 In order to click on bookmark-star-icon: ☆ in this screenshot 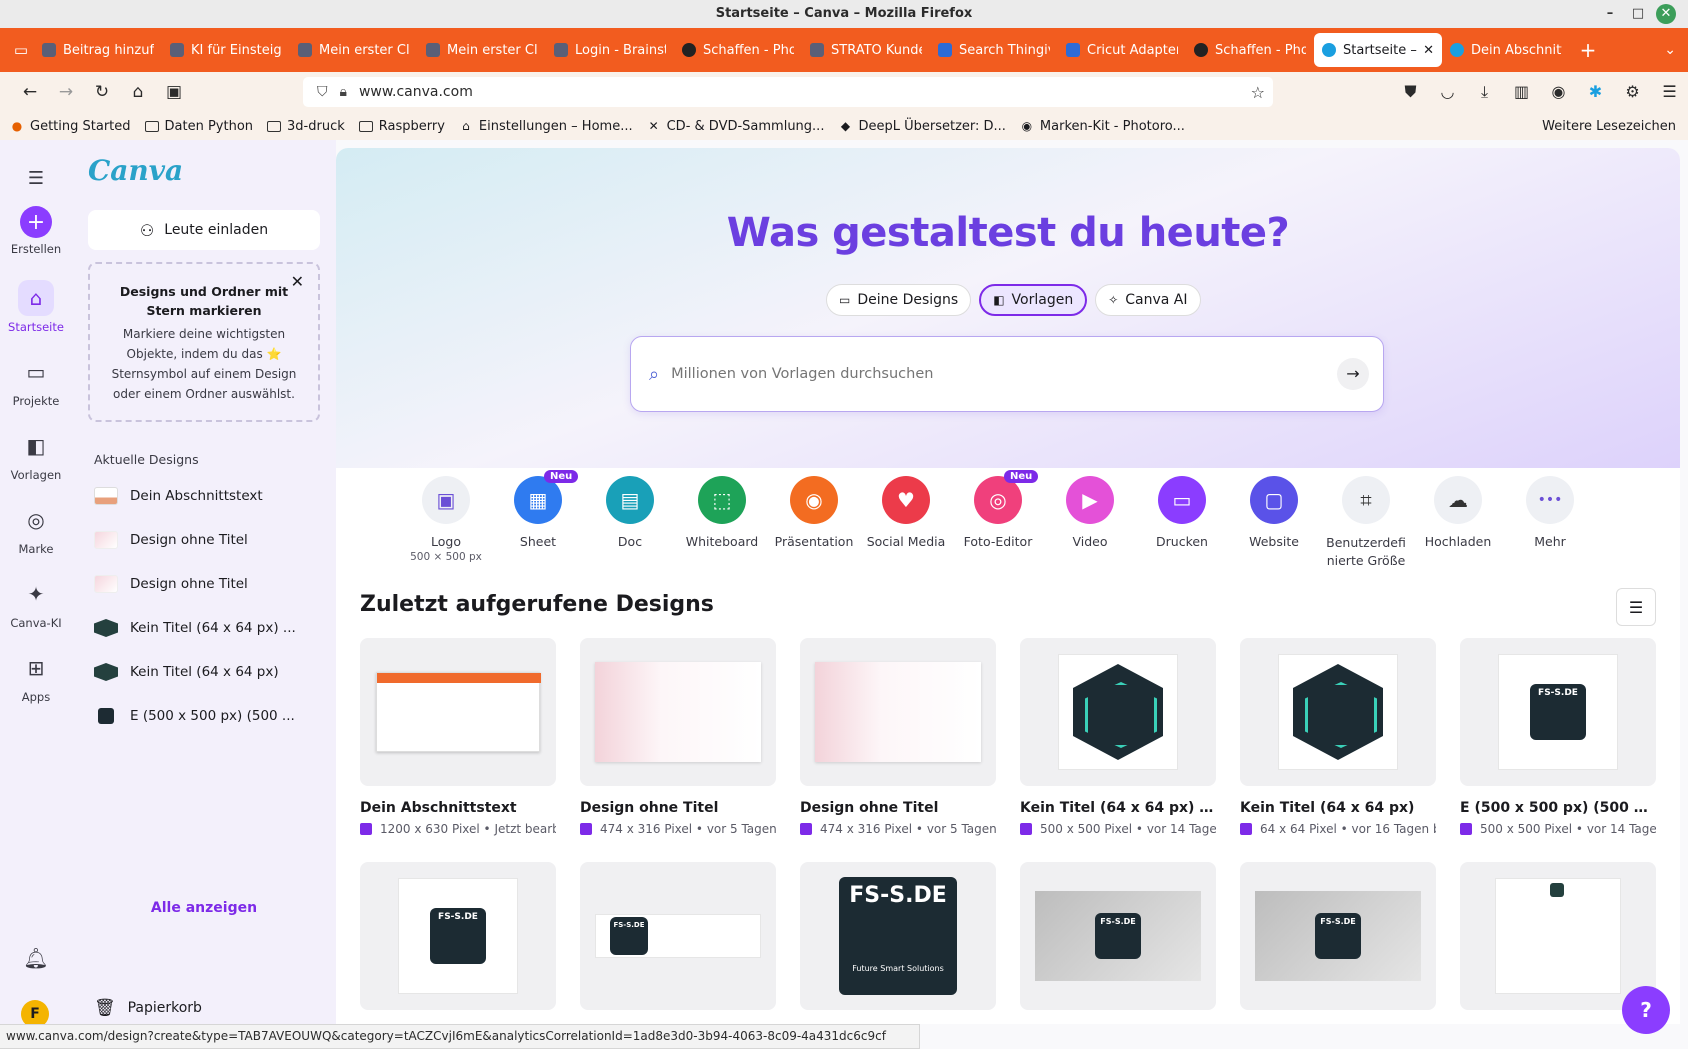, I will do `click(1258, 92)`.